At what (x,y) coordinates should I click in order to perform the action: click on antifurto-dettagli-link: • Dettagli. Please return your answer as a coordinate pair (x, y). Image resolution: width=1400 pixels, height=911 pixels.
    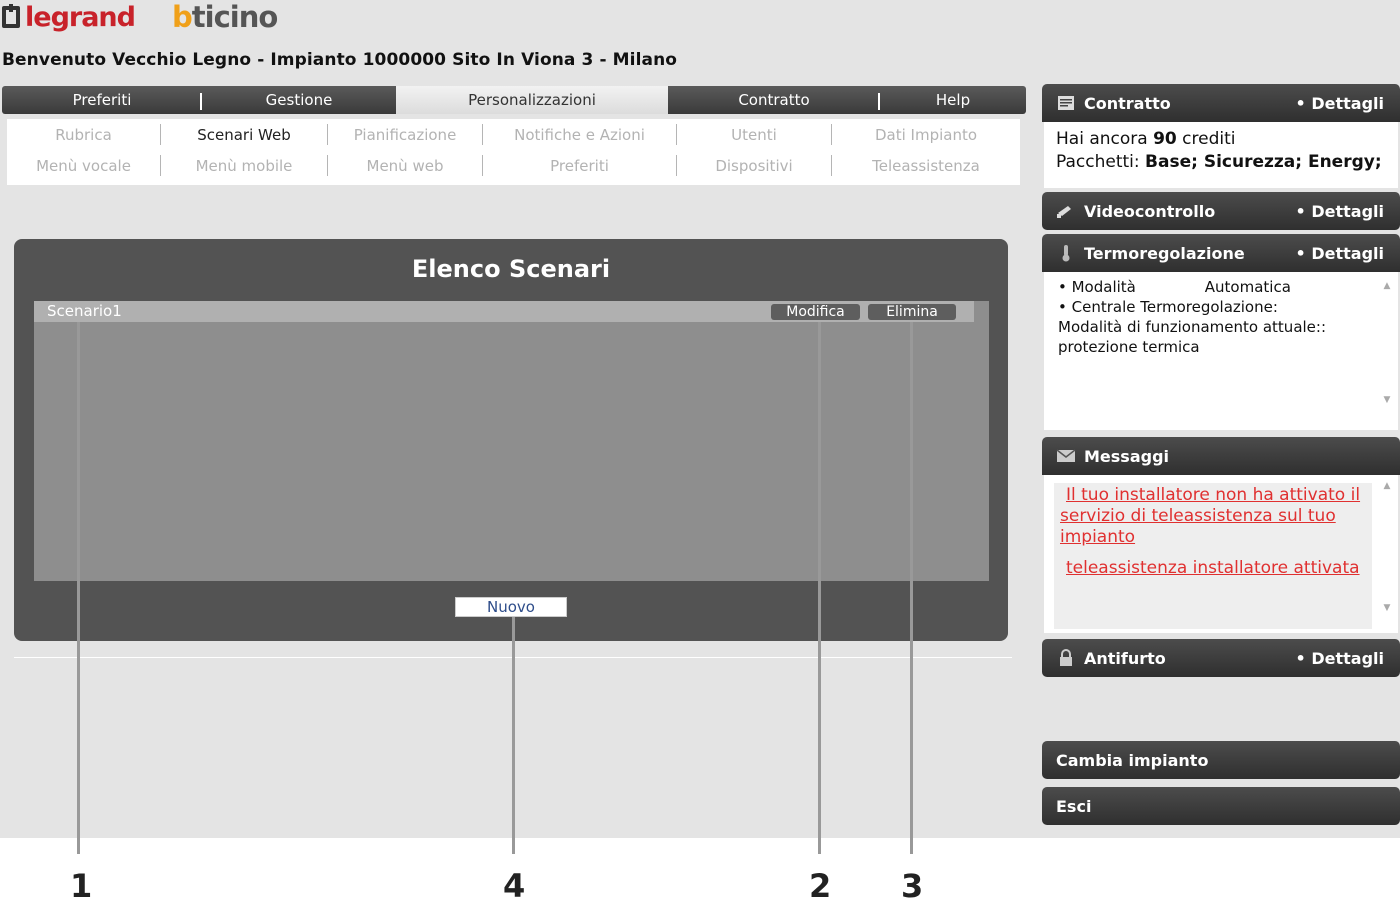
    Looking at the image, I should click on (1340, 658).